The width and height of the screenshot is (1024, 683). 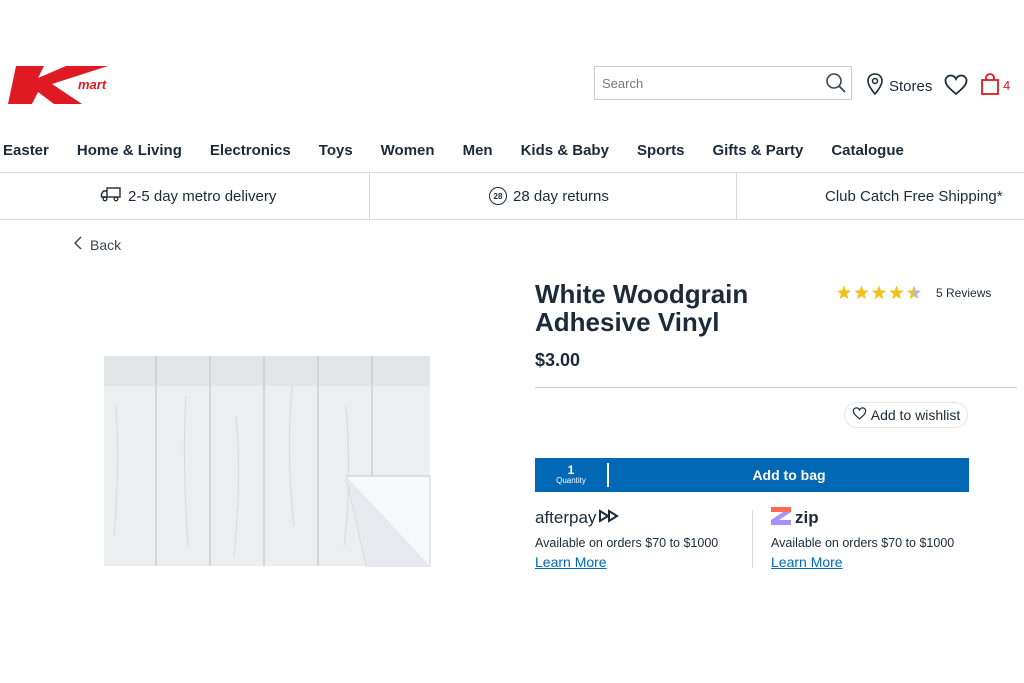 I want to click on delivery-benefit: 2-5 day metro delivery, so click(x=188, y=196).